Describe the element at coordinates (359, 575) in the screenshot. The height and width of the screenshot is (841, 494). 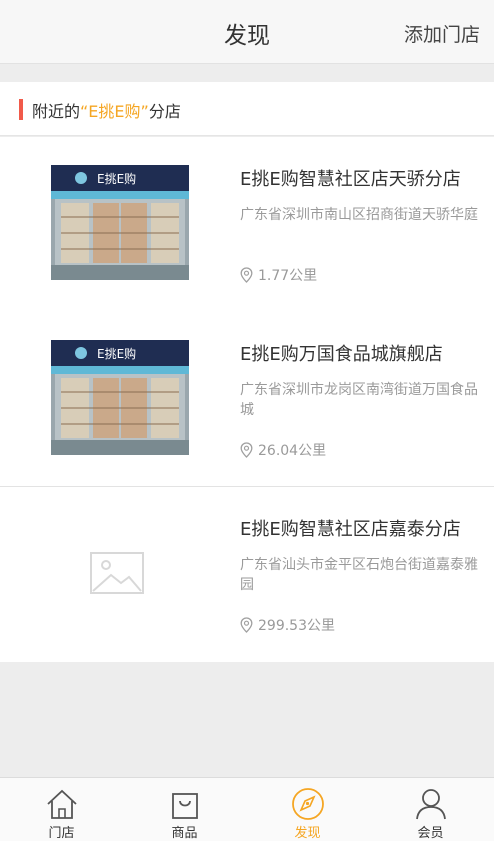
I see `store-address: 广东省汕头市金平区石炮台街道嘉泰雅园` at that location.